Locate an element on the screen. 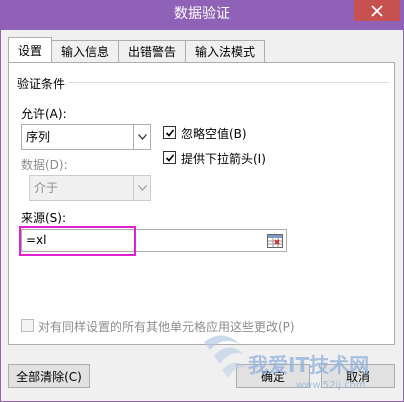 This screenshot has height=402, width=404. source-label: 来源(S): is located at coordinates (44, 218).